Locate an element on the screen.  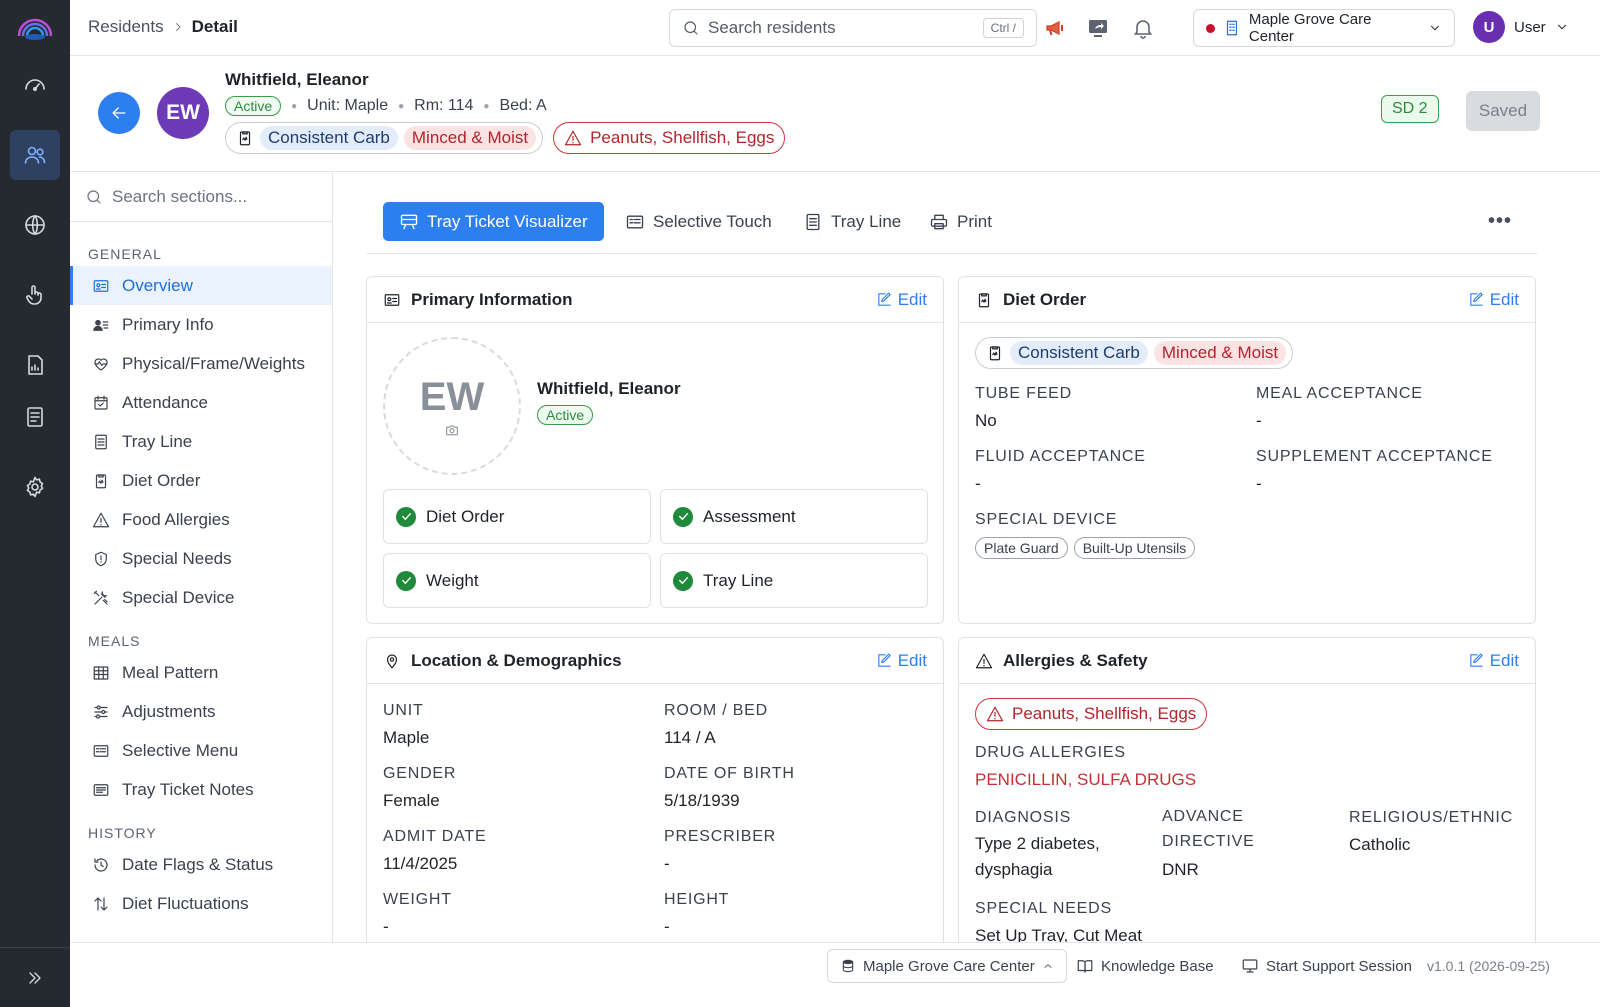
section-primary-info: Primary Info is located at coordinates (201, 324).